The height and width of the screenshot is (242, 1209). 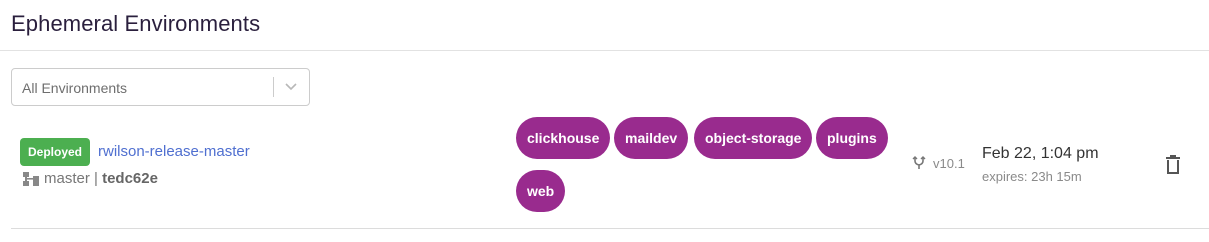 I want to click on branch-name: master, so click(x=67, y=178).